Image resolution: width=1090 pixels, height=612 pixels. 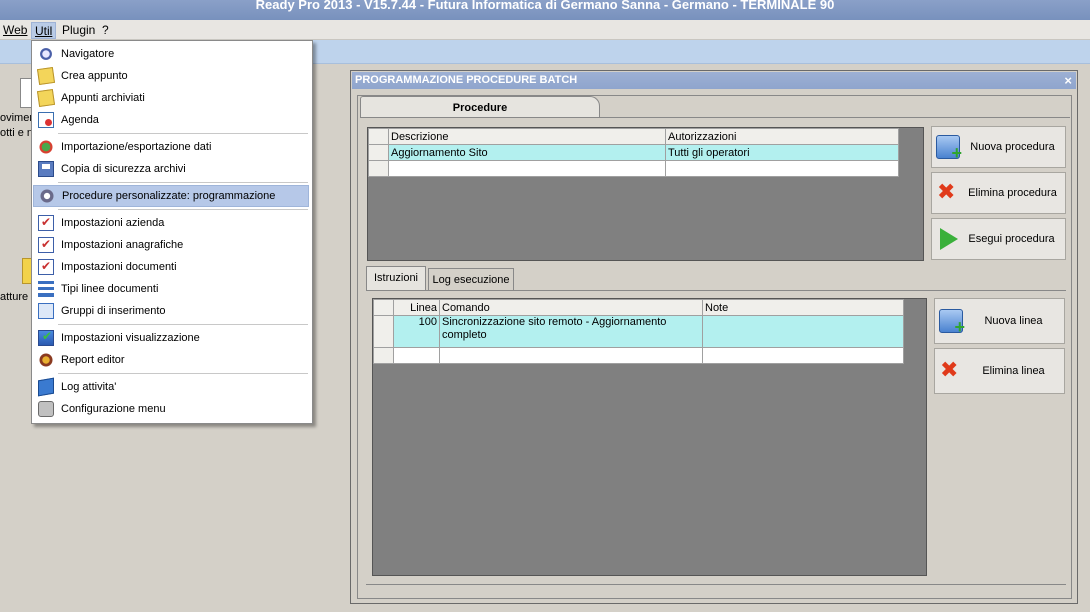 I want to click on subtab-divider, so click(x=716, y=290).